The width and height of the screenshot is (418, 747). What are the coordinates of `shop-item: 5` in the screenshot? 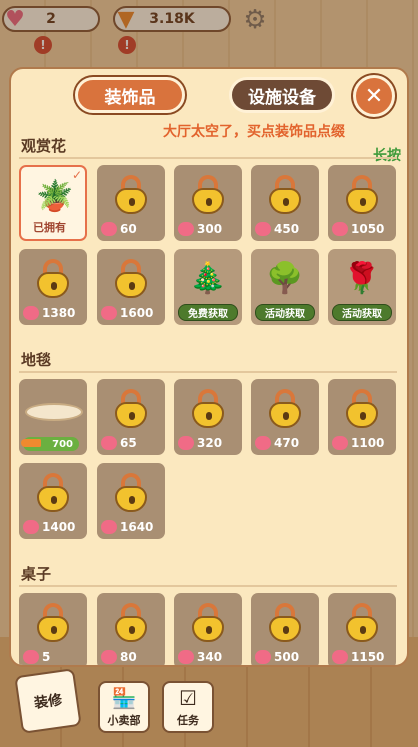 It's located at (53, 629).